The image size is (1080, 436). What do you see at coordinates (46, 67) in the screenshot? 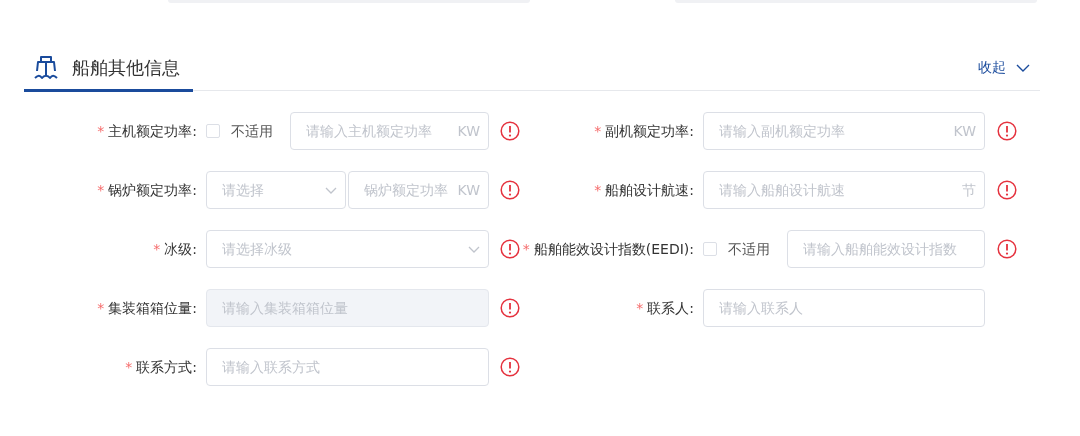
I see `ship-icon` at bounding box center [46, 67].